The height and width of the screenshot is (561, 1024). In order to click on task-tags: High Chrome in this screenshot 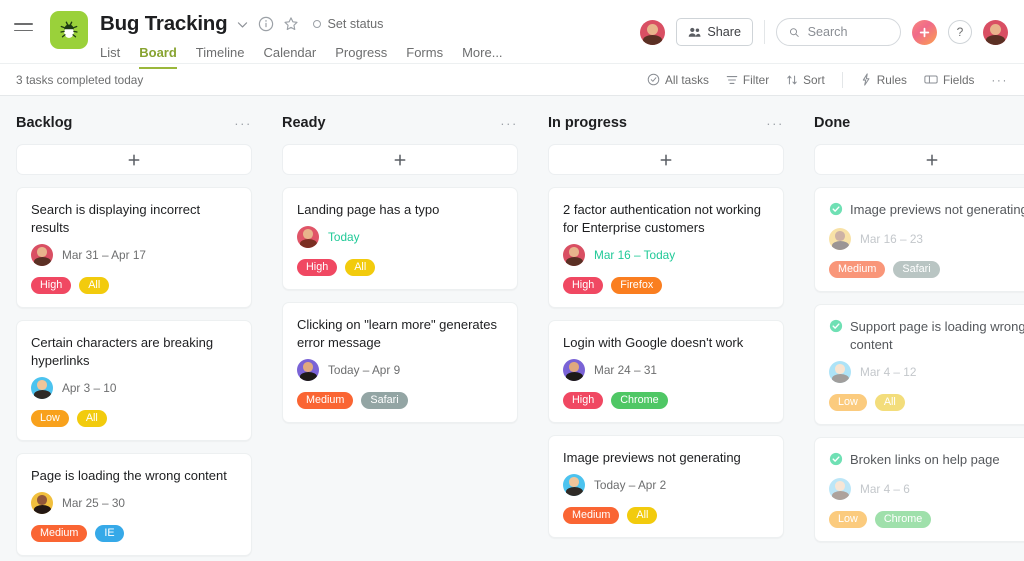, I will do `click(666, 400)`.